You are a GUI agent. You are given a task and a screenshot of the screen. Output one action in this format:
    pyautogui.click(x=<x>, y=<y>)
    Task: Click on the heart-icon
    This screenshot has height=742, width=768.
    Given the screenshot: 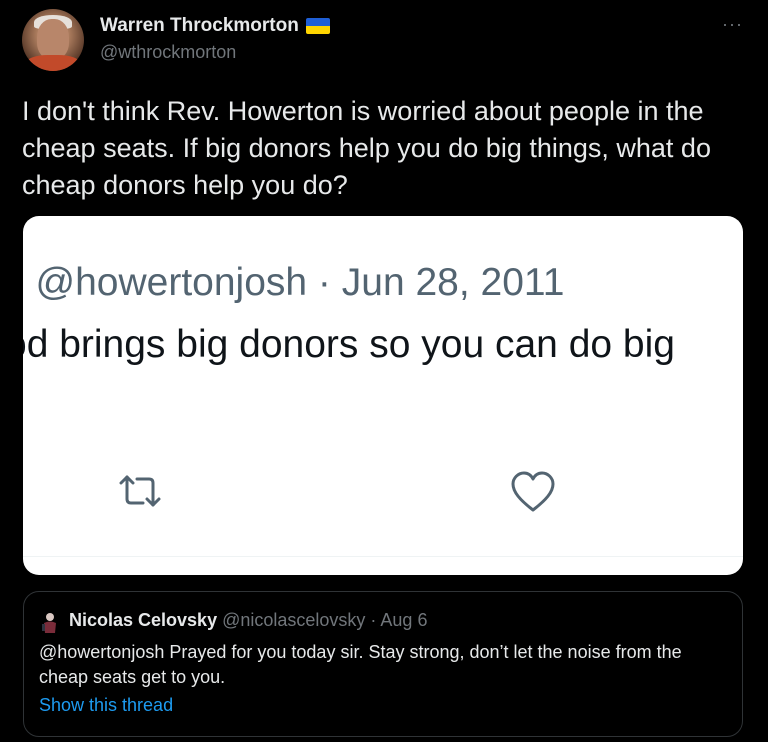 What is the action you would take?
    pyautogui.click(x=533, y=491)
    